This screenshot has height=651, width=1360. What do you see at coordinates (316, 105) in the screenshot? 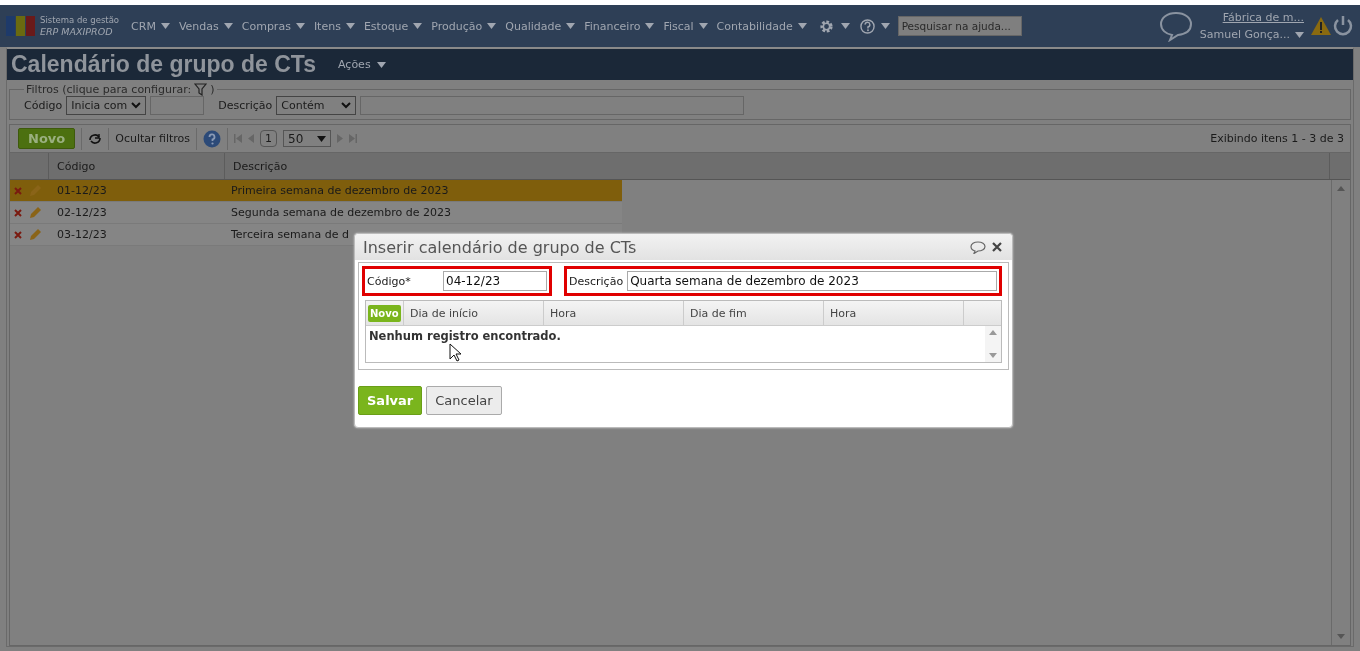
I see `operator-select: Contém` at bounding box center [316, 105].